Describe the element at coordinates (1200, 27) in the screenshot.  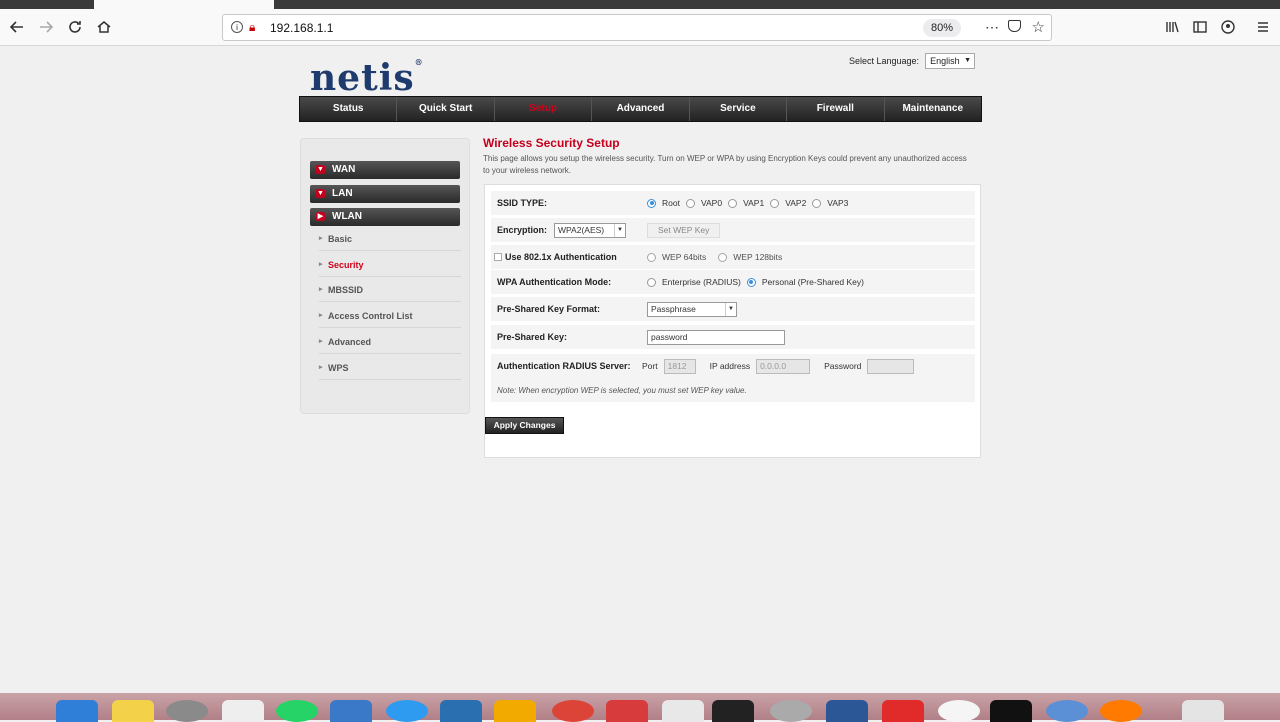
I see `sidebar-toggle-icon` at that location.